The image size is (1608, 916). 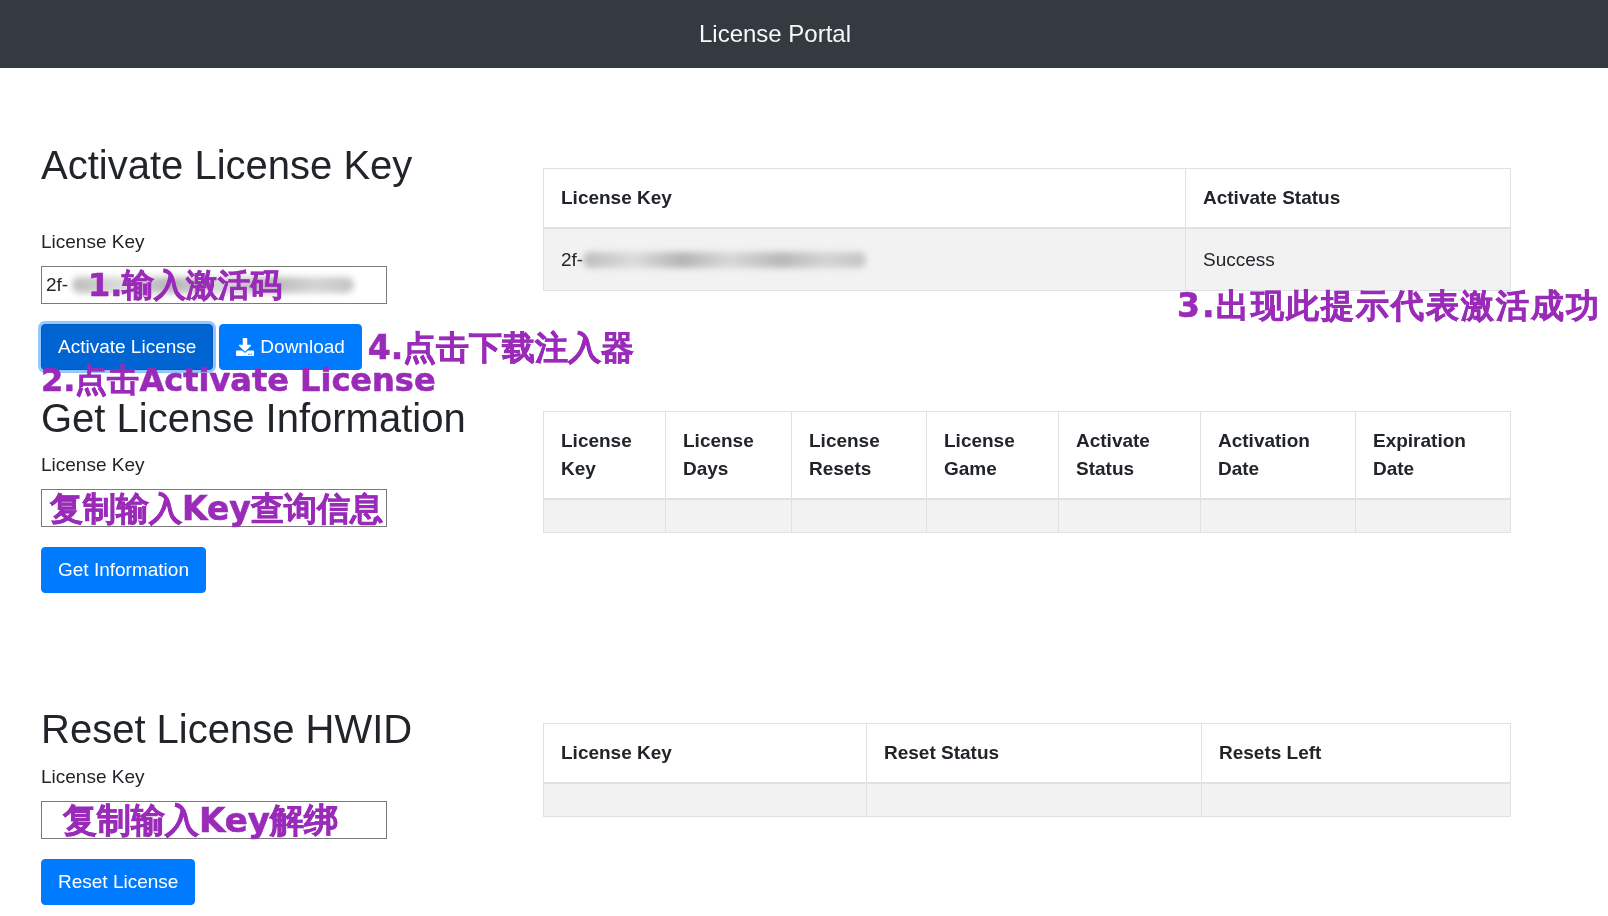 What do you see at coordinates (227, 165) in the screenshot?
I see `section-heading: Activate License Key` at bounding box center [227, 165].